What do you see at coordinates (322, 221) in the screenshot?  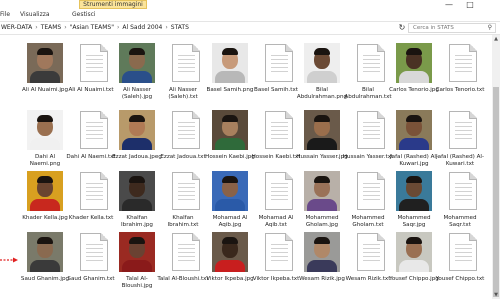 I see `file-name-label: Mohammed Gholam.jpg` at bounding box center [322, 221].